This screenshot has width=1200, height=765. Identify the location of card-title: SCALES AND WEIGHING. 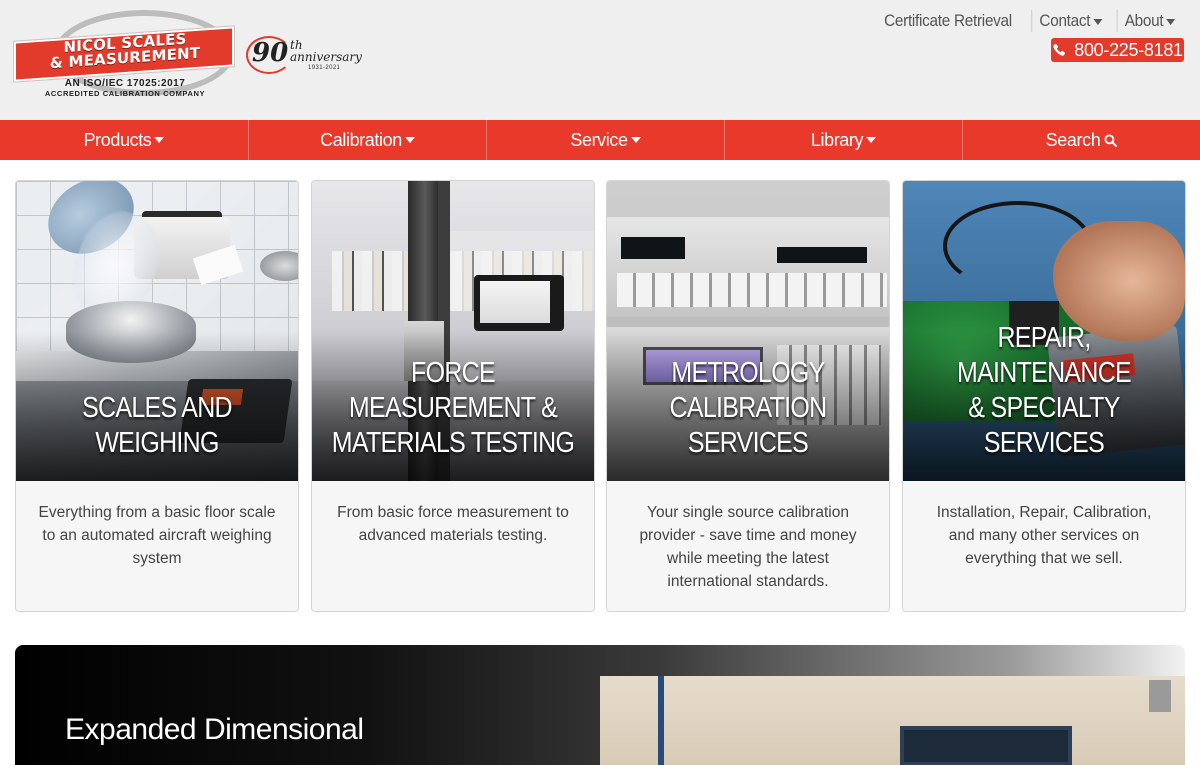
(157, 426).